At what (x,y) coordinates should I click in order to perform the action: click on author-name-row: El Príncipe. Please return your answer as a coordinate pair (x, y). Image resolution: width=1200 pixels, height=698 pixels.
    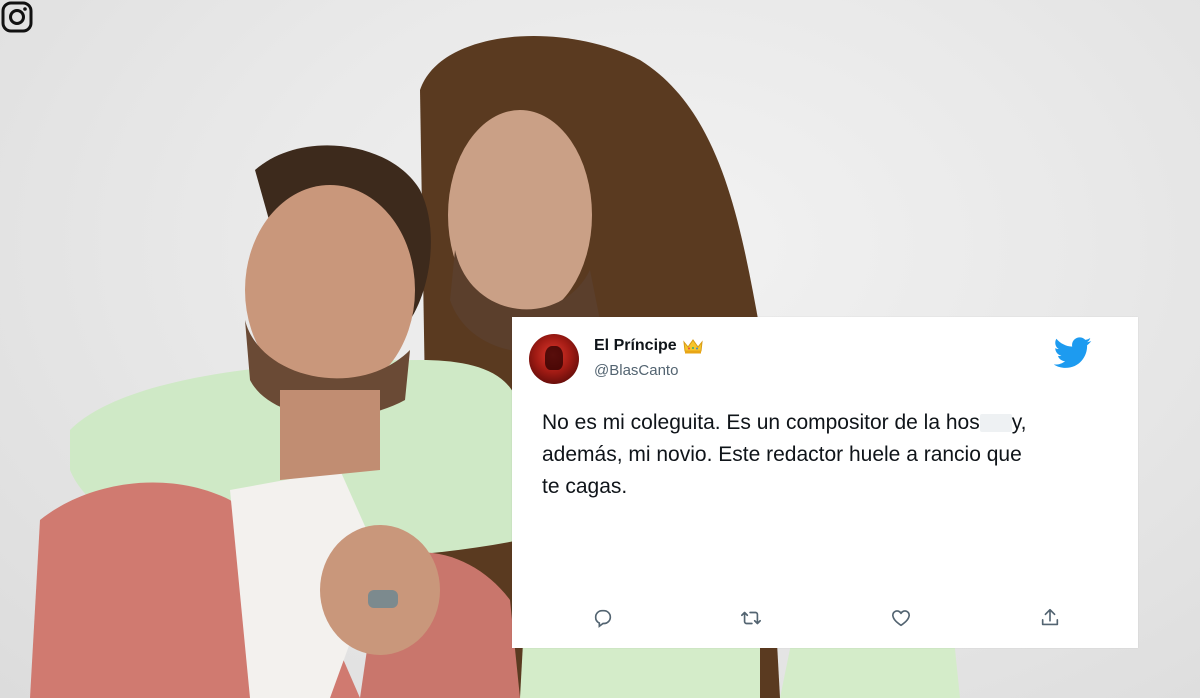
    Looking at the image, I should click on (649, 346).